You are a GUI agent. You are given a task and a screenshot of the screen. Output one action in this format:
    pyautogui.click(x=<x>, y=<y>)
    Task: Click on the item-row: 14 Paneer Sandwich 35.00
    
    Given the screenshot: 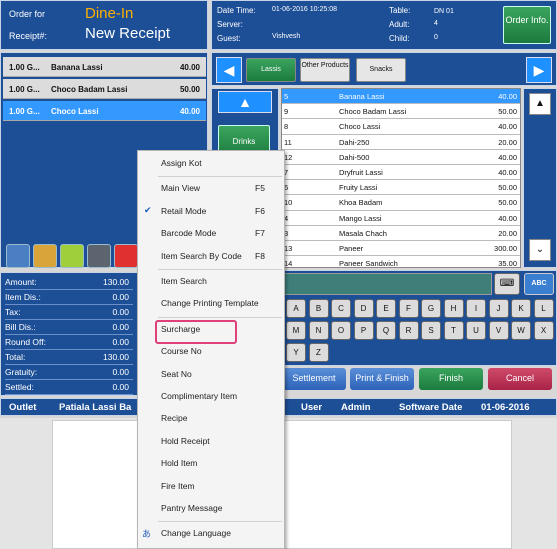 What is the action you would take?
    pyautogui.click(x=401, y=262)
    